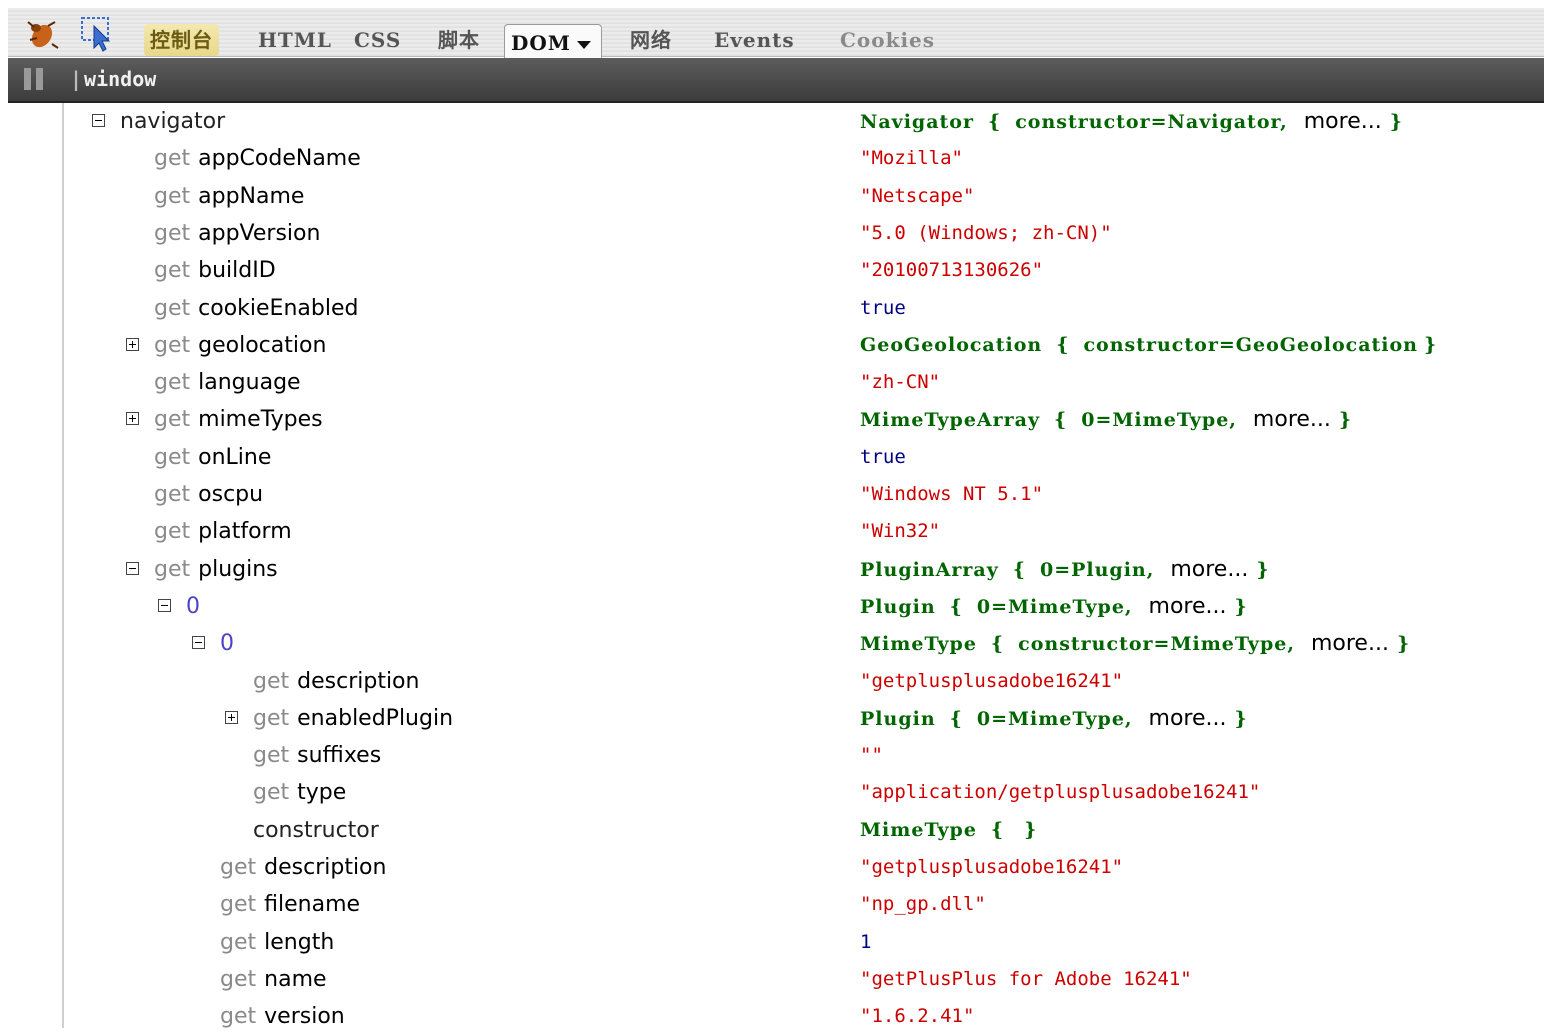  Describe the element at coordinates (774, 382) in the screenshot. I see `tree-row: get language "zh-CN"` at that location.